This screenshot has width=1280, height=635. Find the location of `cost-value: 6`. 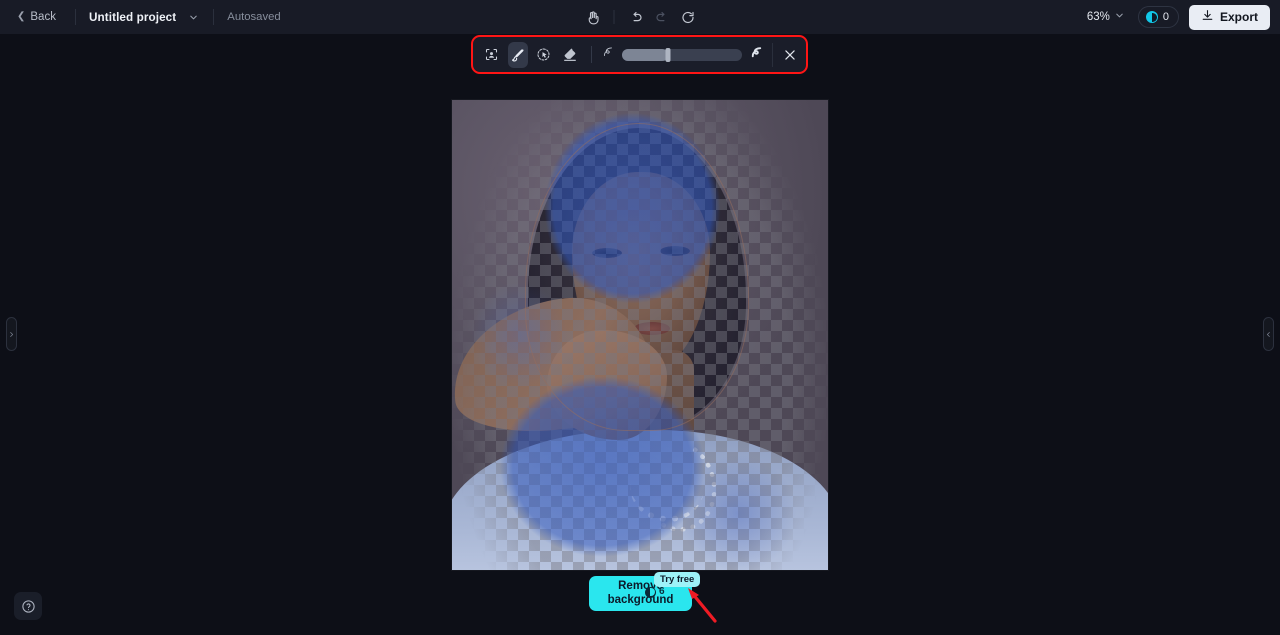

cost-value: 6 is located at coordinates (662, 591).